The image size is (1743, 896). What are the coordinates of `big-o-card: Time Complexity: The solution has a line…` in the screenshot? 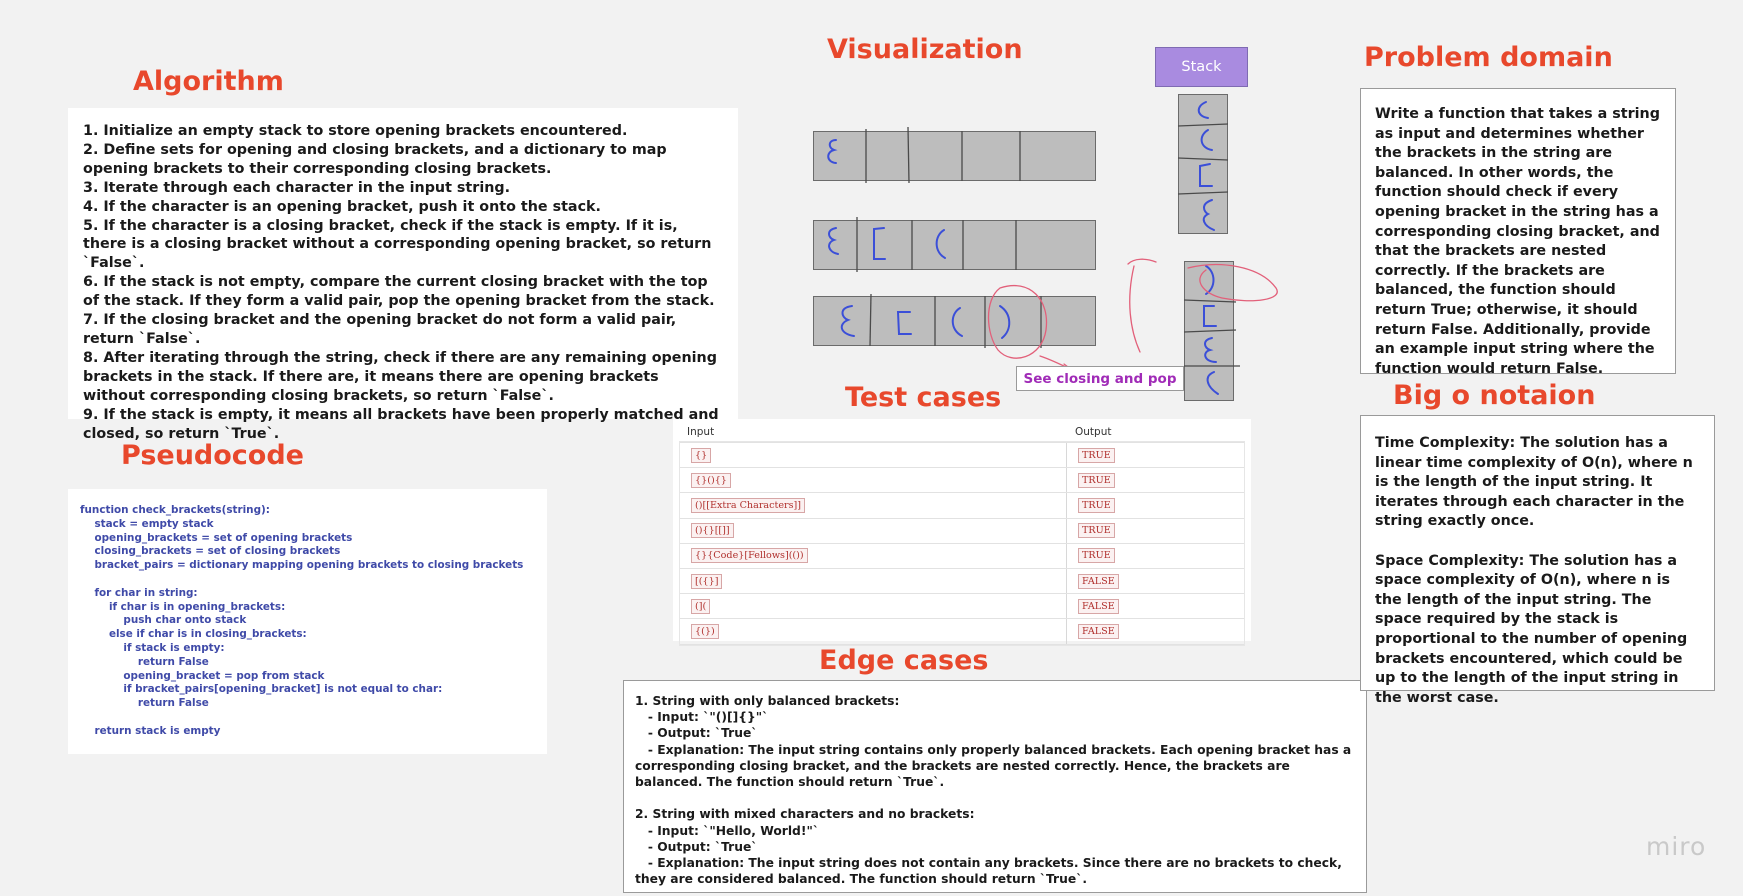 It's located at (1537, 560).